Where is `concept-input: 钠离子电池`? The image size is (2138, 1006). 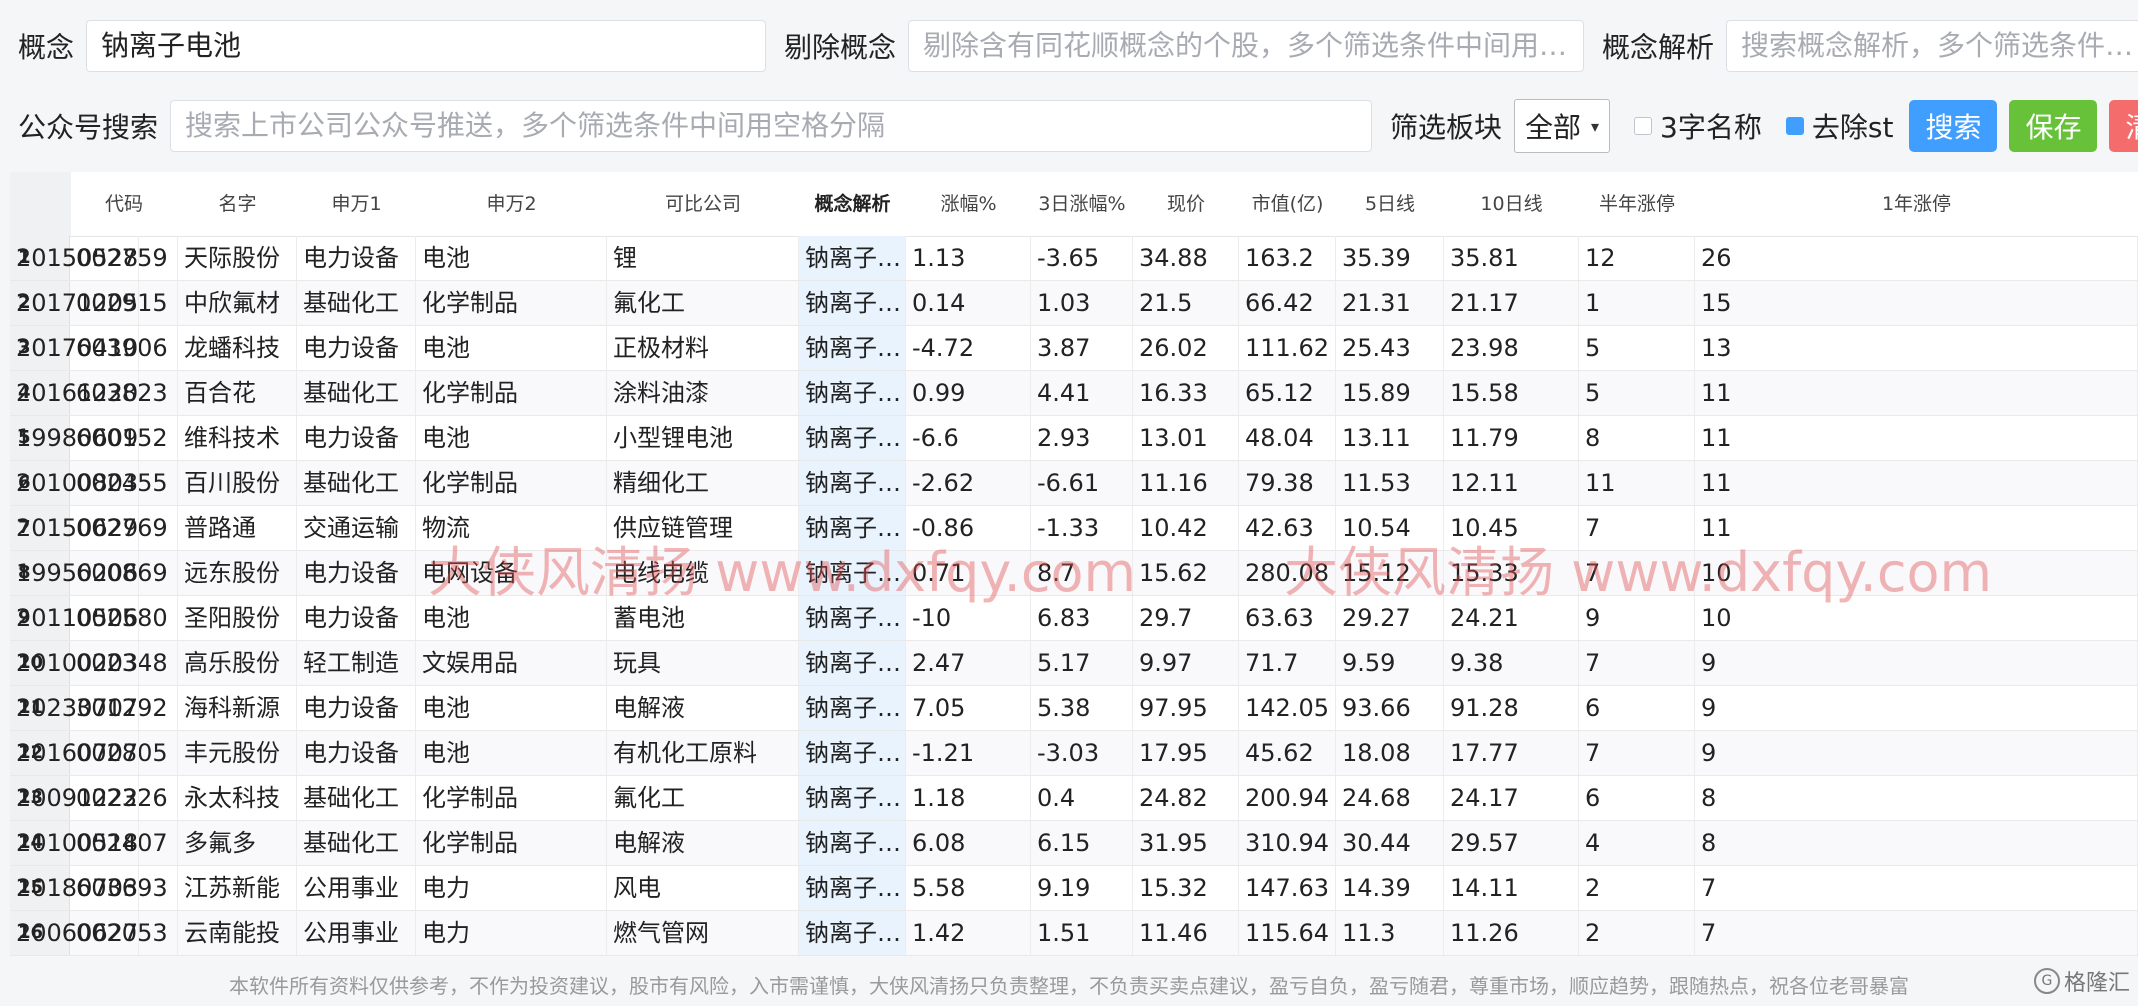
concept-input: 钠离子电池 is located at coordinates (426, 46).